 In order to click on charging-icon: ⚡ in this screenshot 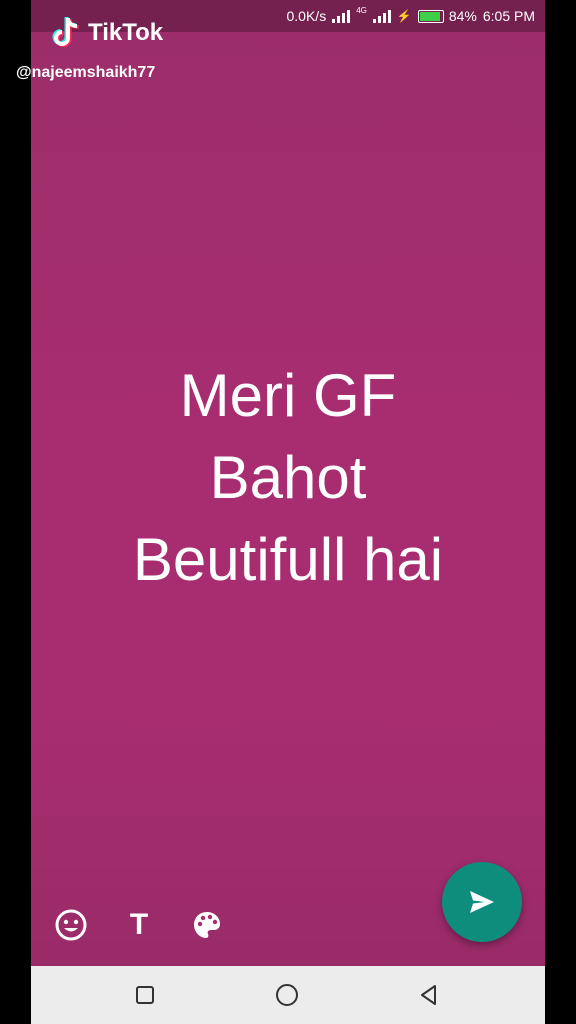, I will do `click(404, 16)`.